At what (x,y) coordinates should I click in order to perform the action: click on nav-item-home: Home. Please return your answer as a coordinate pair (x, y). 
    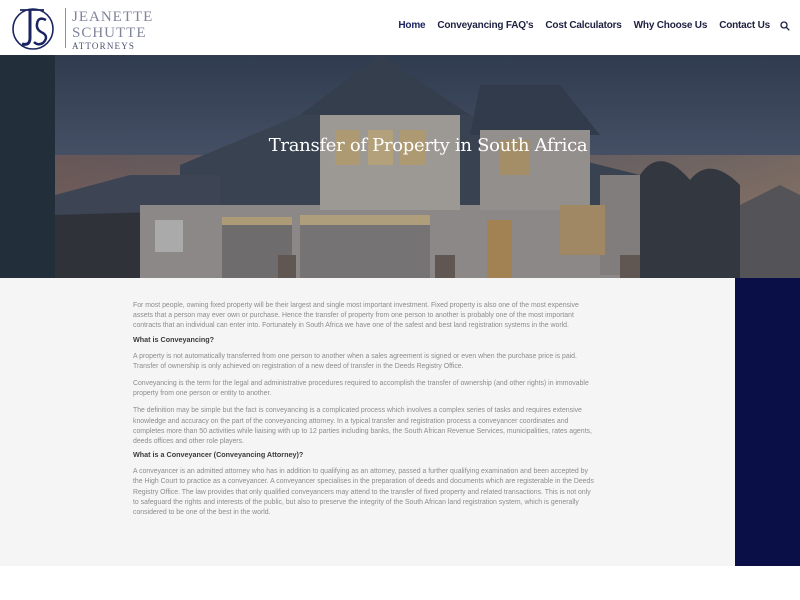
    Looking at the image, I should click on (411, 25).